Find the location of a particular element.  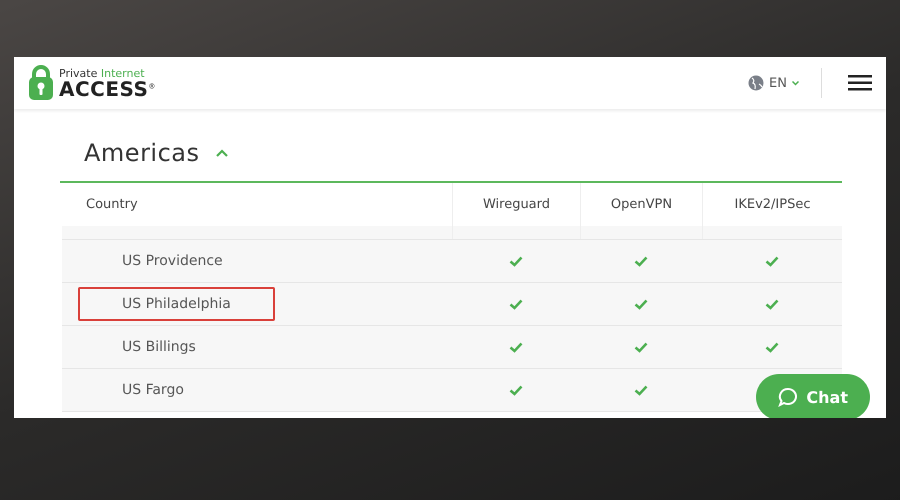

globe-icon is located at coordinates (756, 83).